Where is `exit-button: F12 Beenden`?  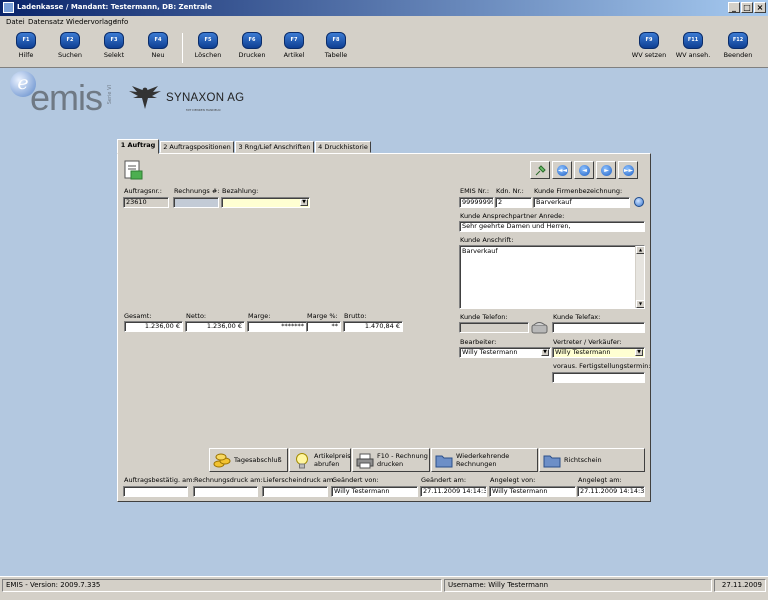 exit-button: F12 Beenden is located at coordinates (738, 48).